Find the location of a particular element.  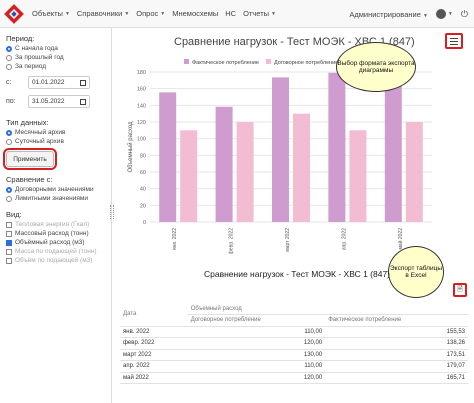

nav-item: НС is located at coordinates (230, 13).